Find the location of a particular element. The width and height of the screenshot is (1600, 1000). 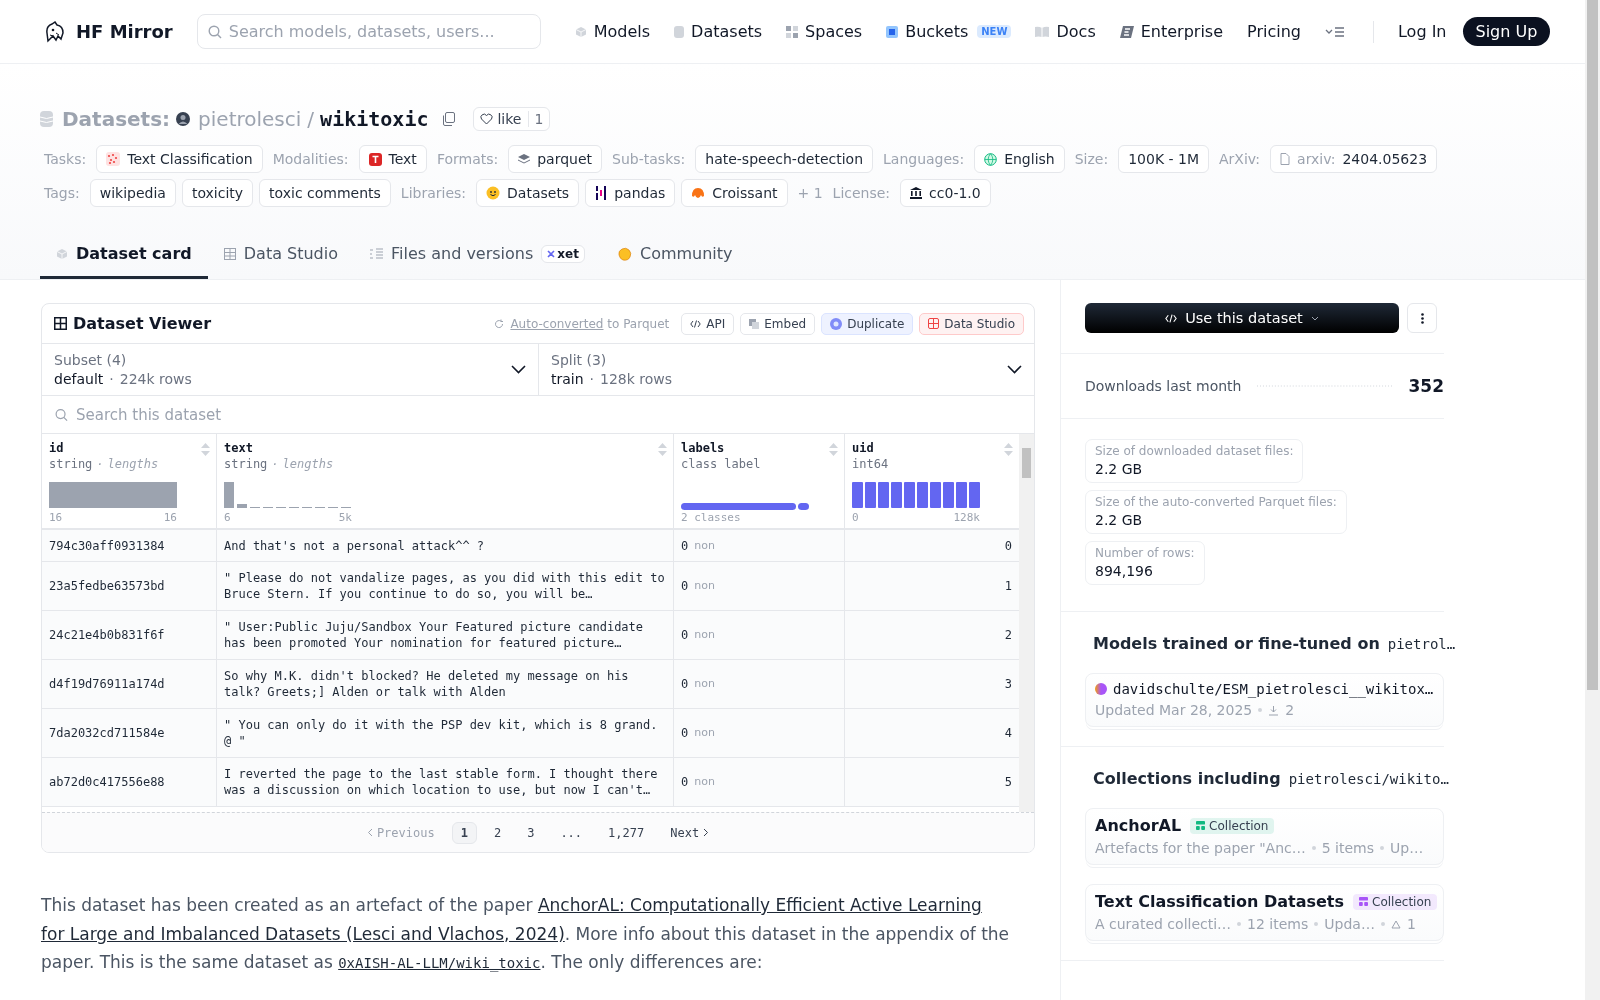

layers-icon is located at coordinates (524, 159).